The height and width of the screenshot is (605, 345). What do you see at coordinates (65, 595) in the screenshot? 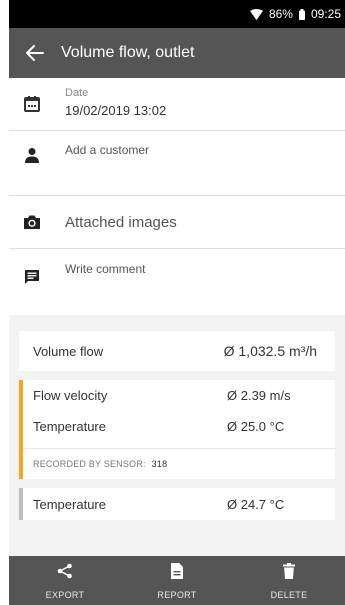
I see `export-label: EXPORT` at bounding box center [65, 595].